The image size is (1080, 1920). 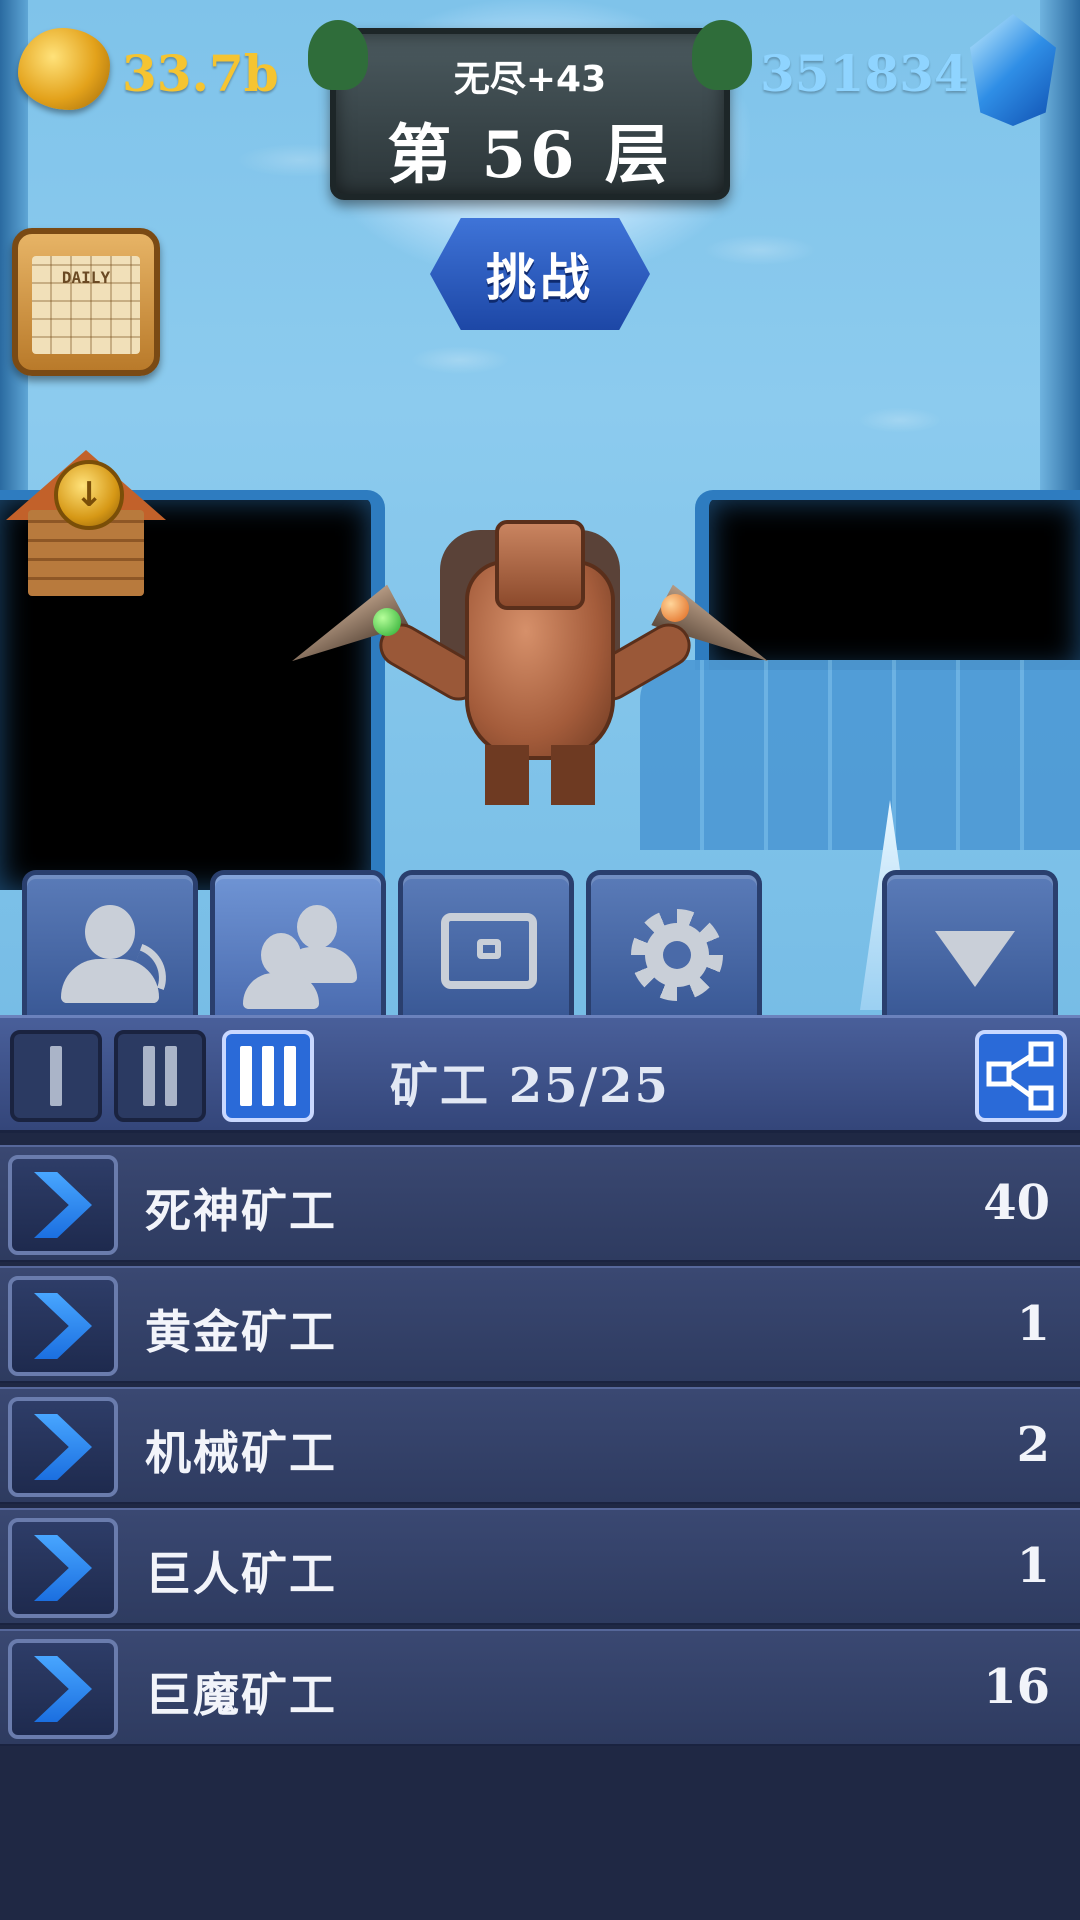 I want to click on gear-hole, so click(x=677, y=955).